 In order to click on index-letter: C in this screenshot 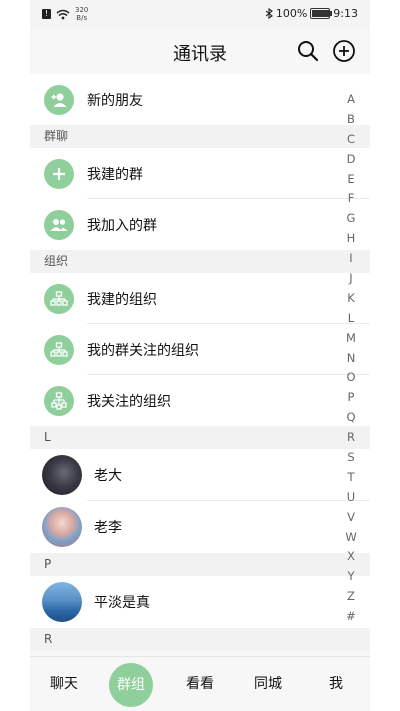, I will do `click(351, 140)`.